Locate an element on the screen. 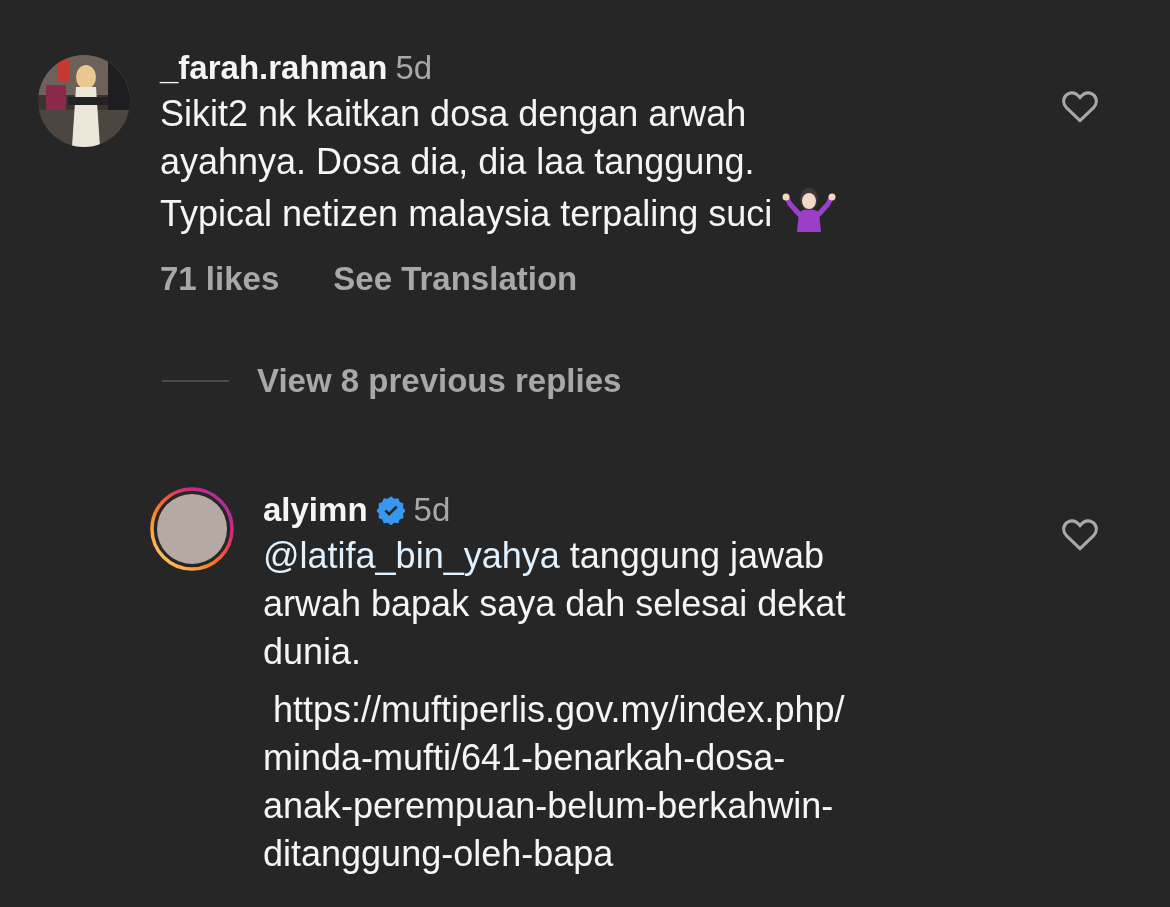 Image resolution: width=1170 pixels, height=907 pixels. comment-text: Sikit2 nk kaitkan dosa dengan arwah ayahnya. Dosa dia, dia laa tanggung. Typical netizen malaysia terpaling suci is located at coordinates (595, 164).